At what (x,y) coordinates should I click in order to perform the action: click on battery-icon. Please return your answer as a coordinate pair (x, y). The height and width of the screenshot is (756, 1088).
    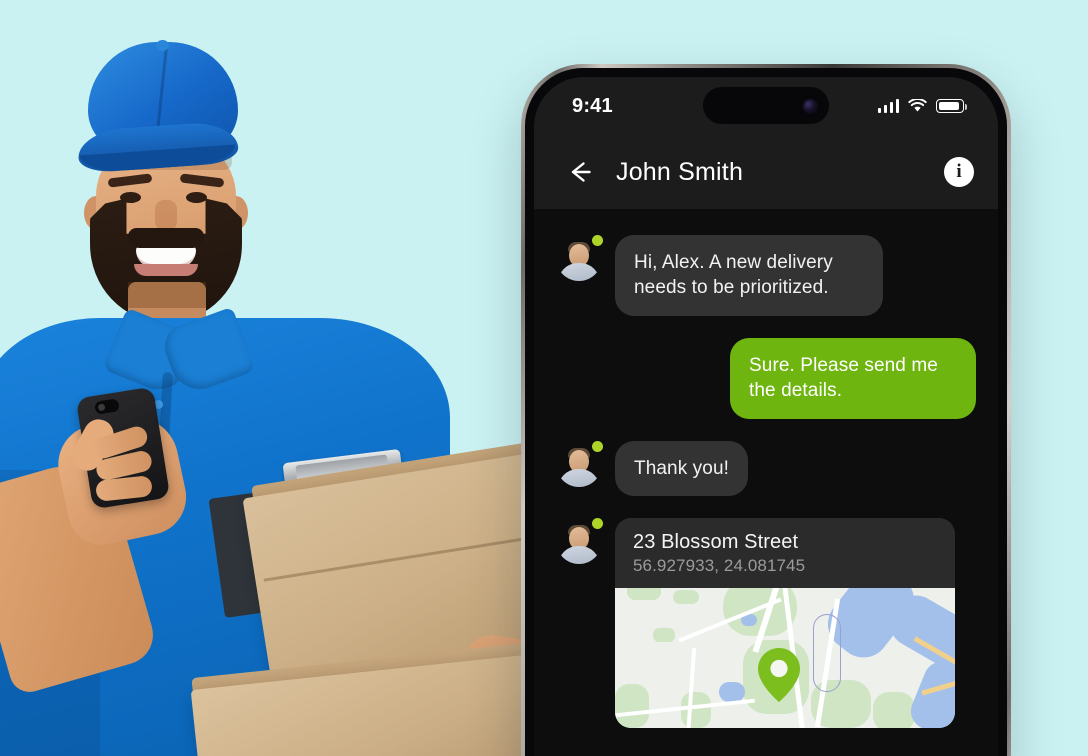
    Looking at the image, I should click on (952, 106).